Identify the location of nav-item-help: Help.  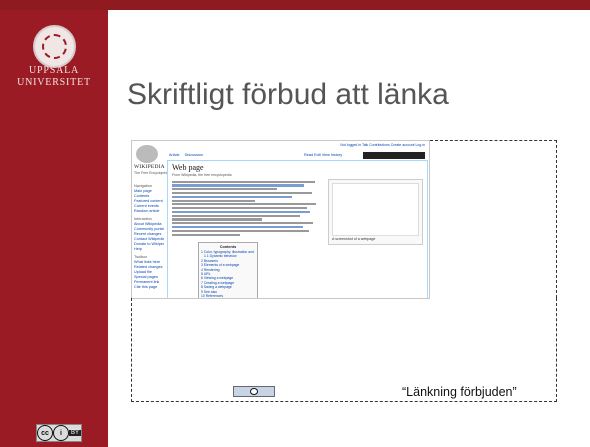
(149, 249).